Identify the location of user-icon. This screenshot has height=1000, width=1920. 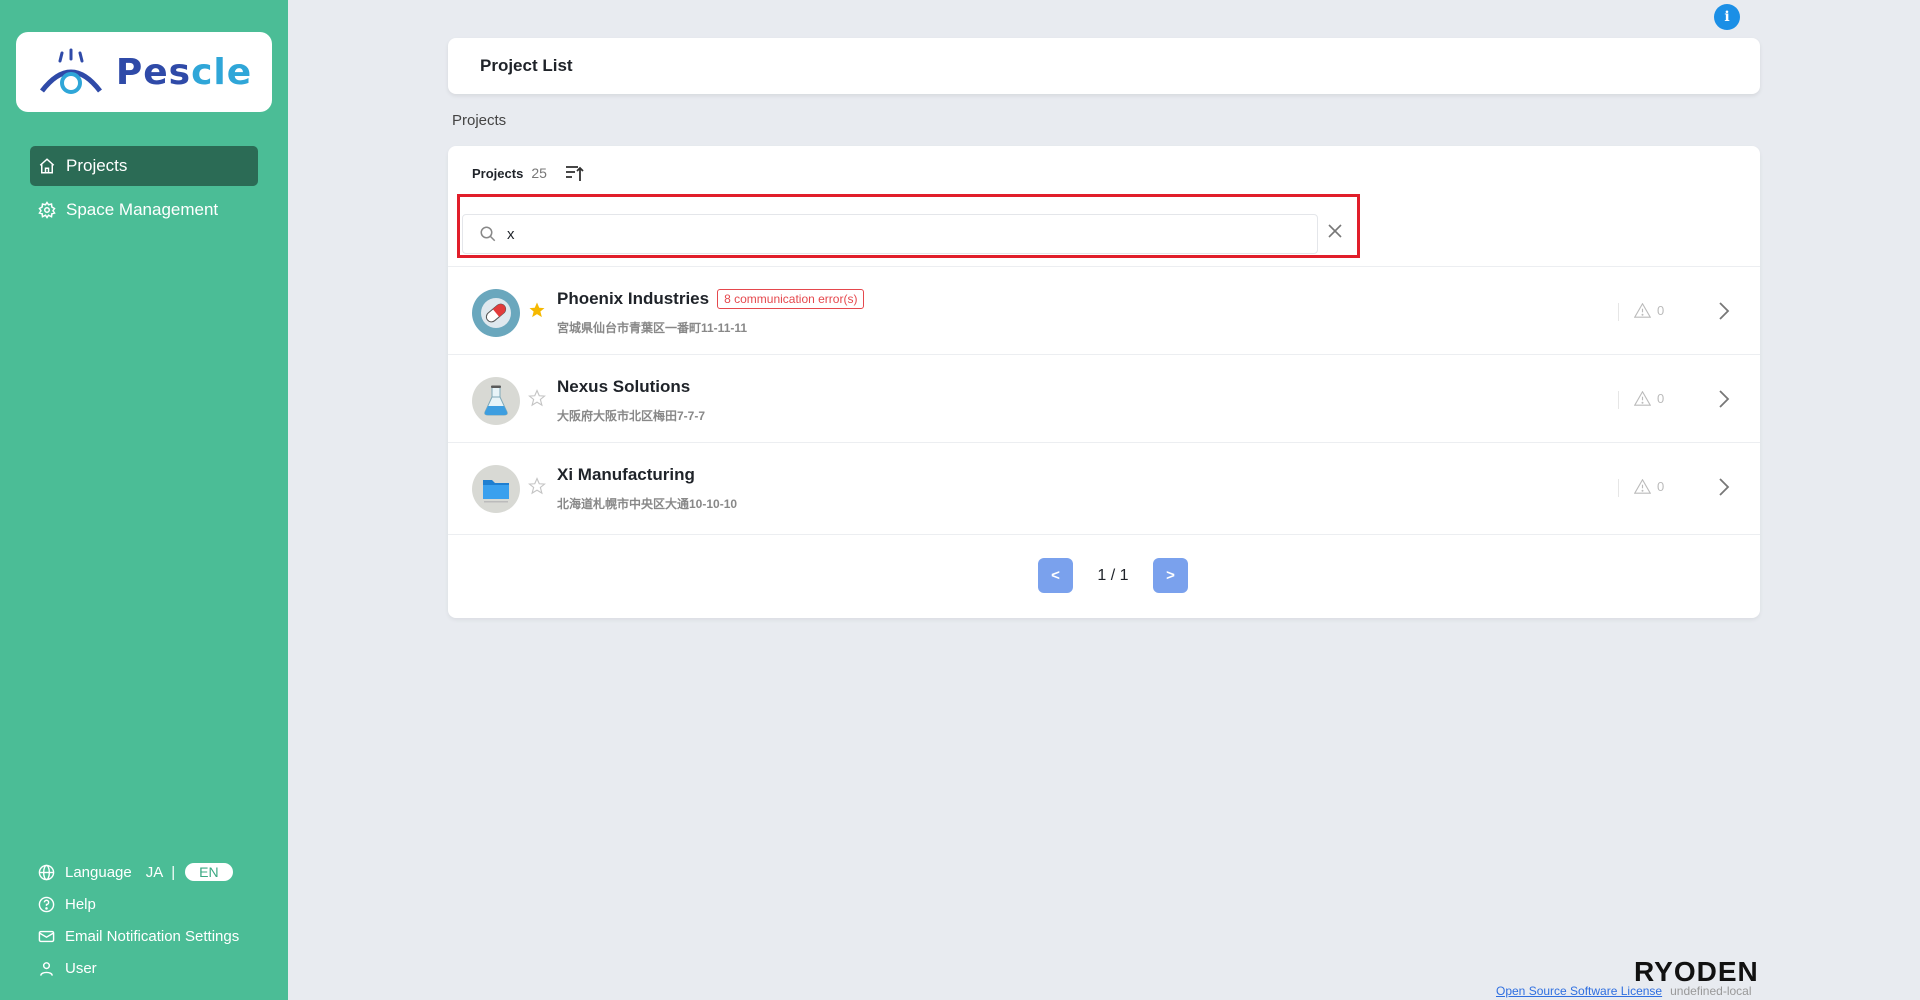
(46, 968).